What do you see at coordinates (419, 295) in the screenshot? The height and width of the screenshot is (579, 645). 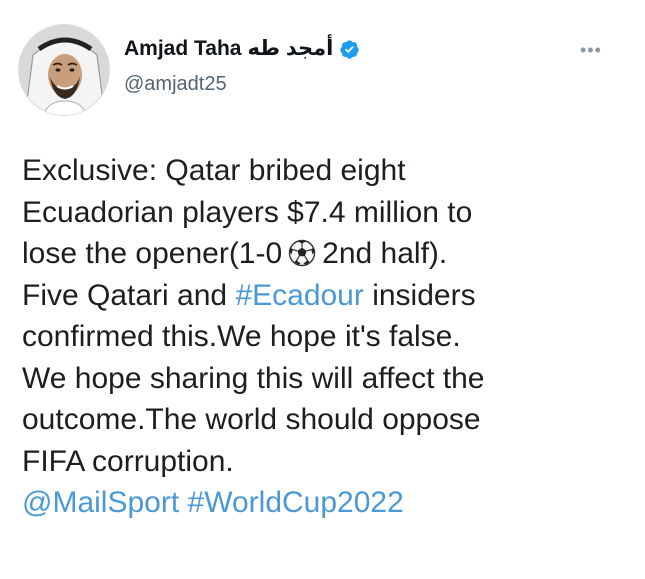 I see `tweet-line-text: insiders` at bounding box center [419, 295].